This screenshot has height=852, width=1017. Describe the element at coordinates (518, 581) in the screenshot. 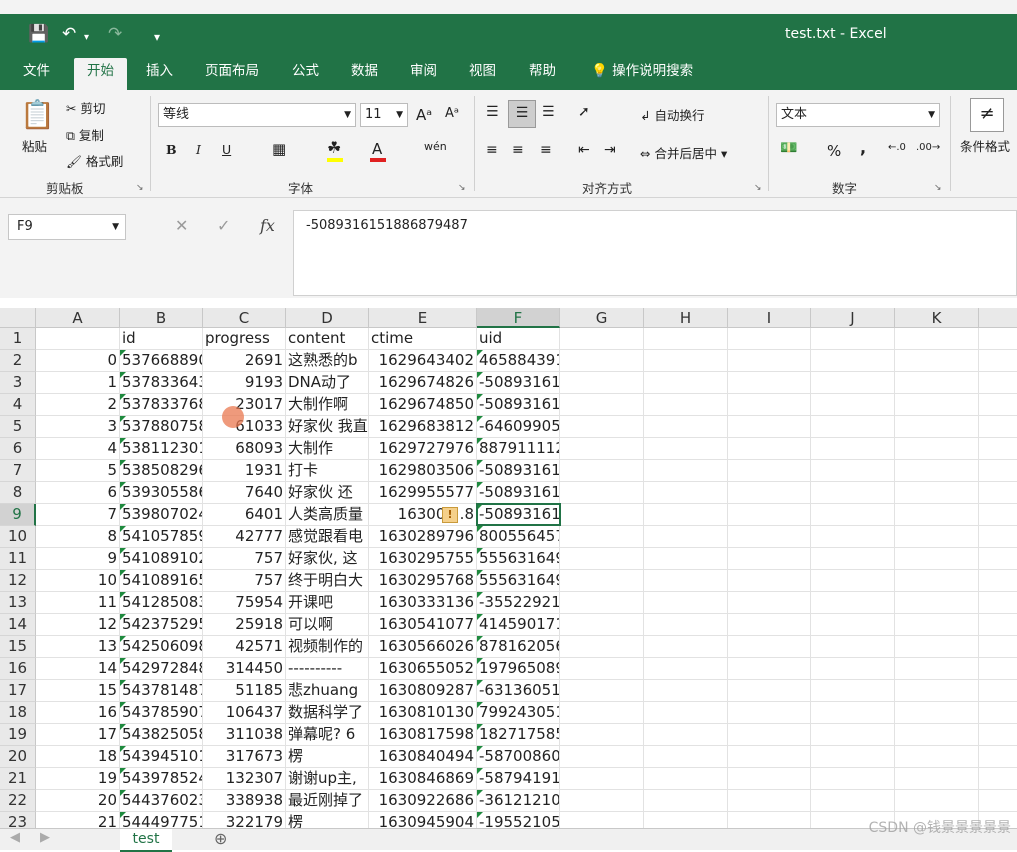

I see `table-cell: 5556316497357532836` at that location.